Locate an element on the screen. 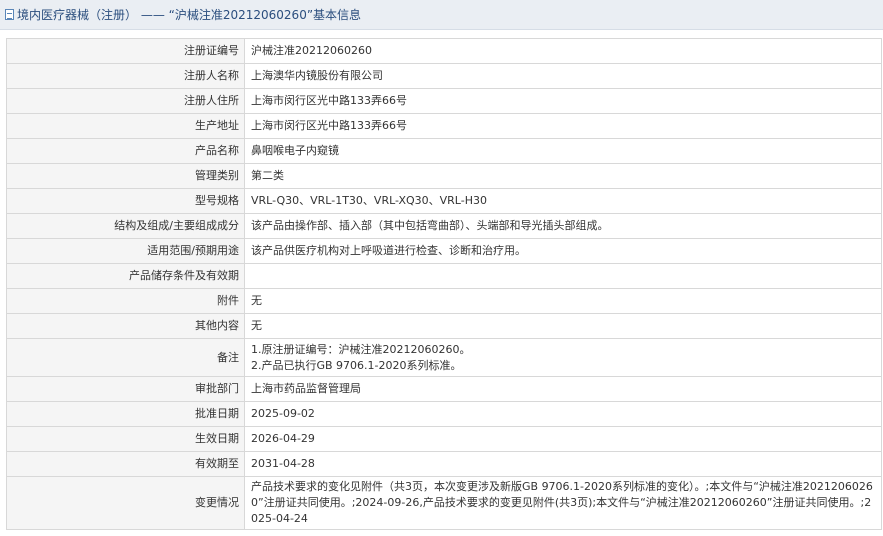 The image size is (883, 536). table-row: 型号规格 VRL-Q30、VRL-1T30、VRL-XQ30、VRL-H30 is located at coordinates (444, 201).